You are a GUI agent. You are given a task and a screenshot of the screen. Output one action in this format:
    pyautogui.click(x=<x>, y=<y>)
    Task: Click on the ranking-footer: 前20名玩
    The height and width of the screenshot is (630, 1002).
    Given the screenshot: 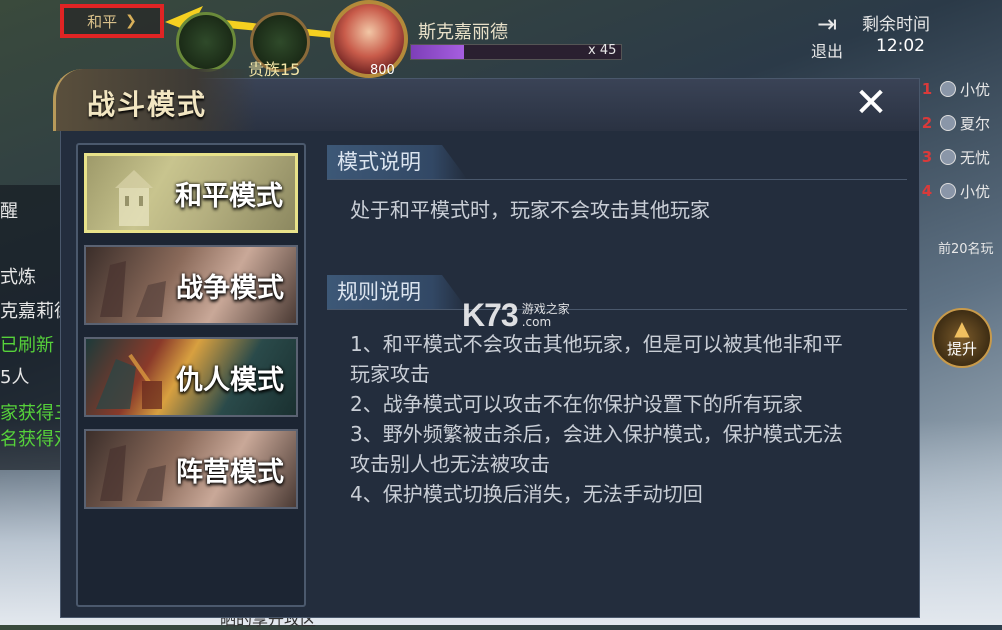 What is the action you would take?
    pyautogui.click(x=966, y=249)
    